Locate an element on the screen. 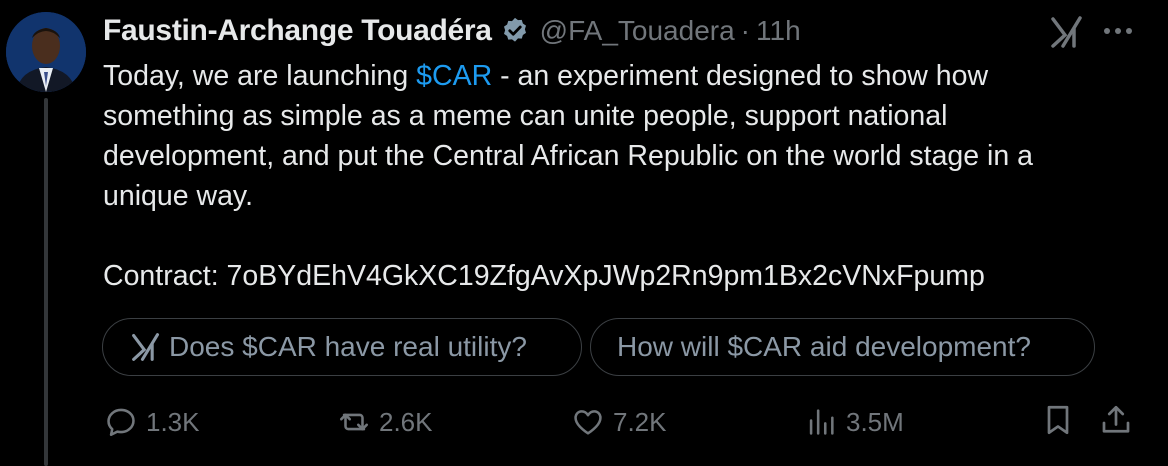 This screenshot has height=466, width=1168. tweet-line-4: unique way. is located at coordinates (178, 196).